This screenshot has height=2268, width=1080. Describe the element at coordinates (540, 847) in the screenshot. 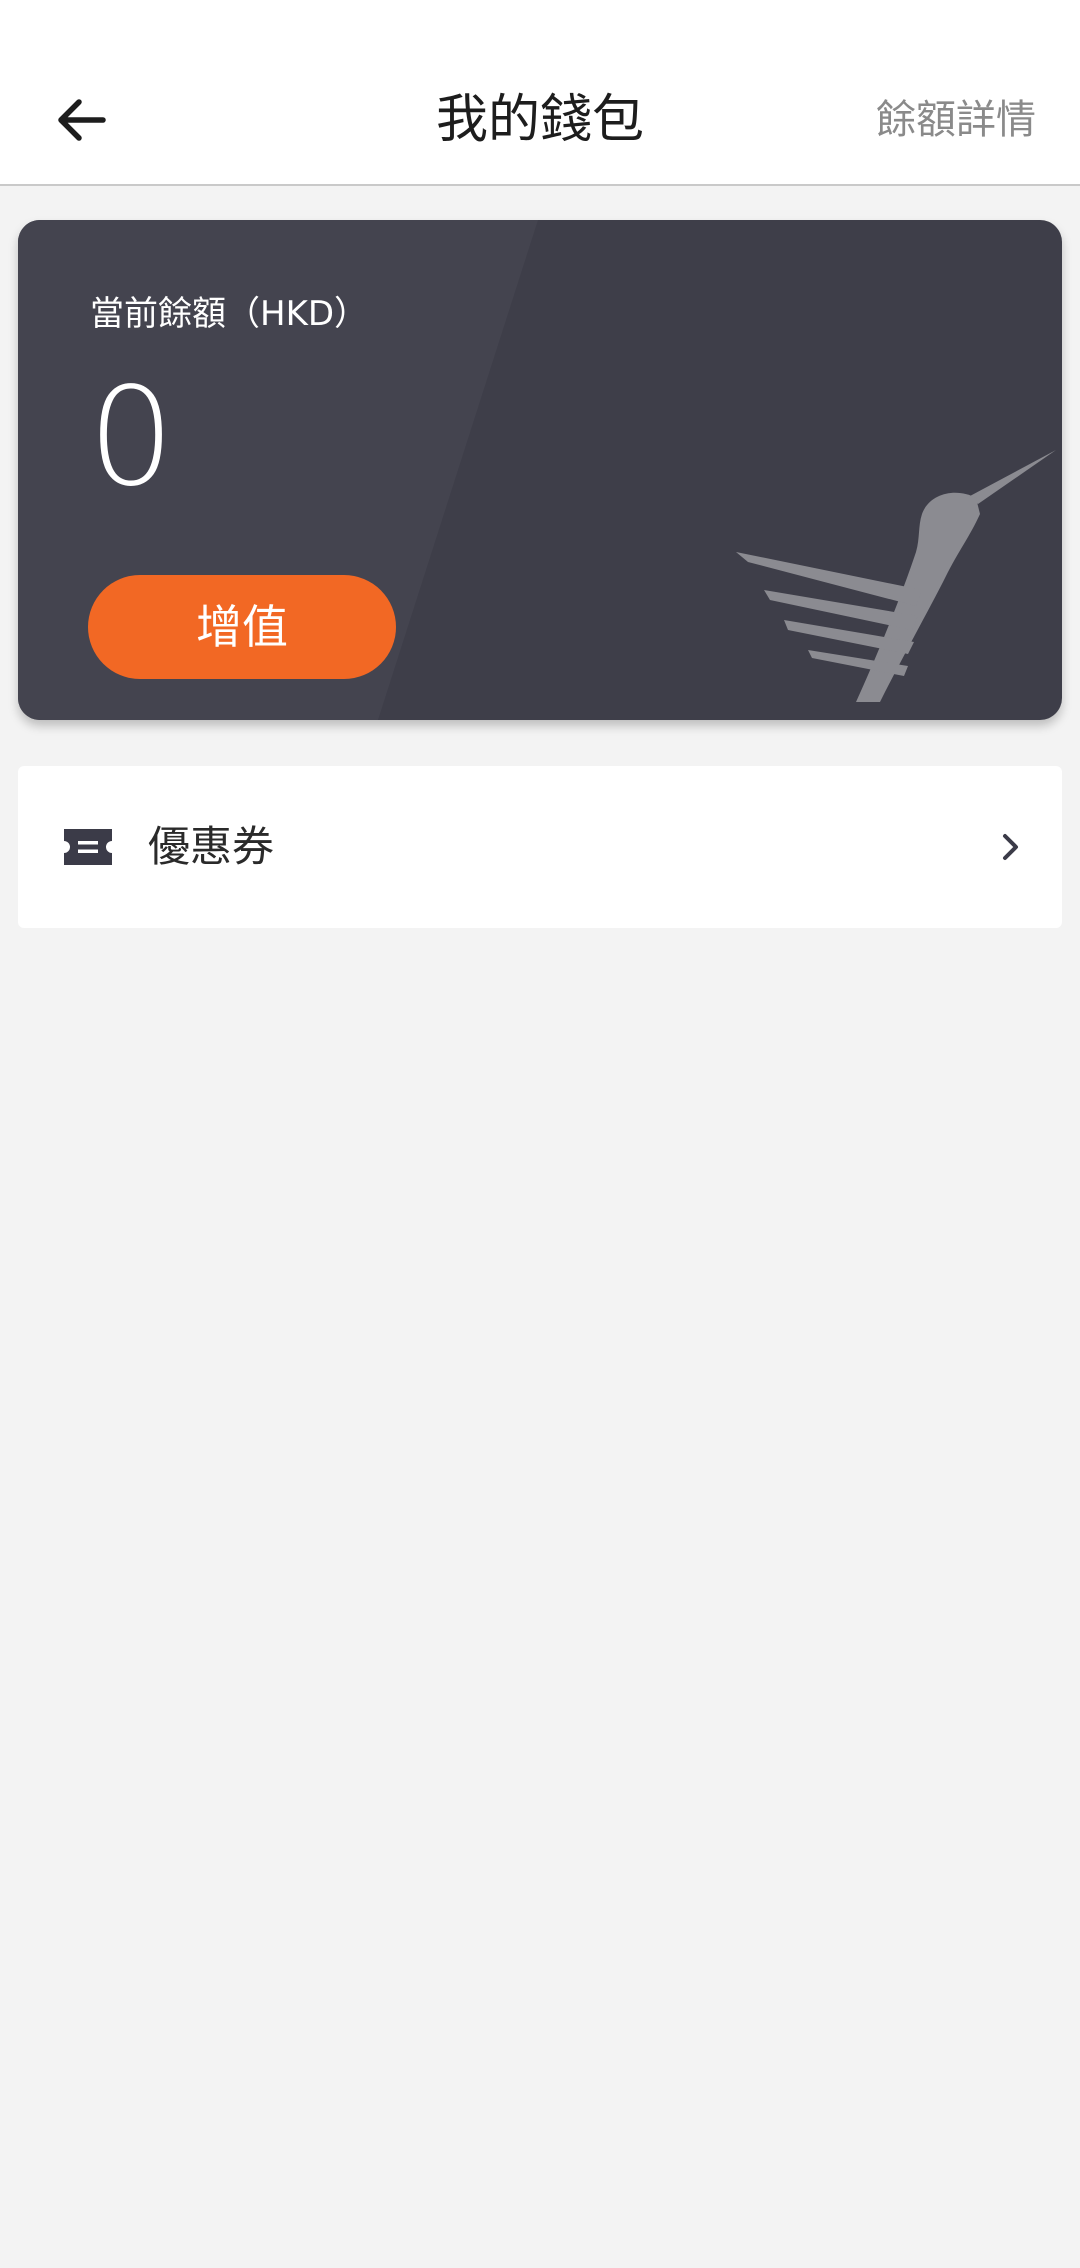

I see `coupon-menu-item: 優惠券` at that location.